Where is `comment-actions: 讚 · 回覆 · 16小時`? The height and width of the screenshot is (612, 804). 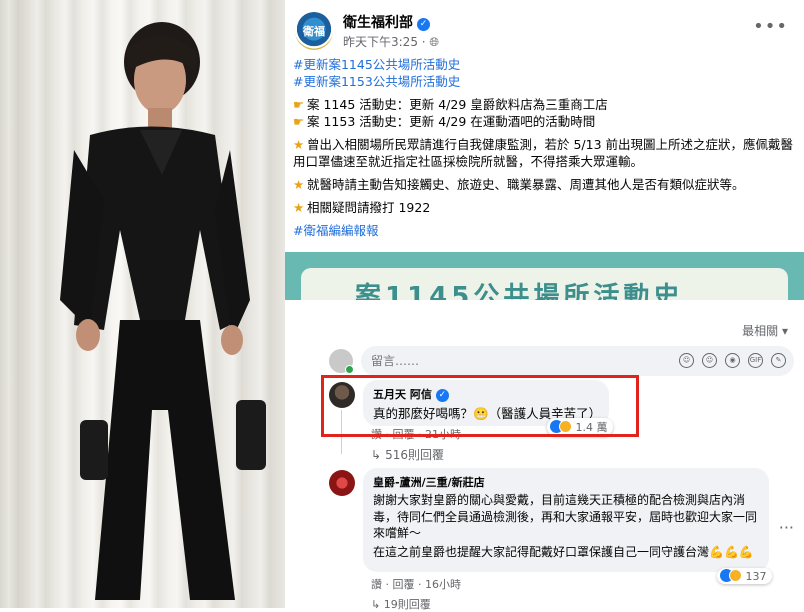
comment-actions: 讚 · 回覆 · 16小時 is located at coordinates (416, 584).